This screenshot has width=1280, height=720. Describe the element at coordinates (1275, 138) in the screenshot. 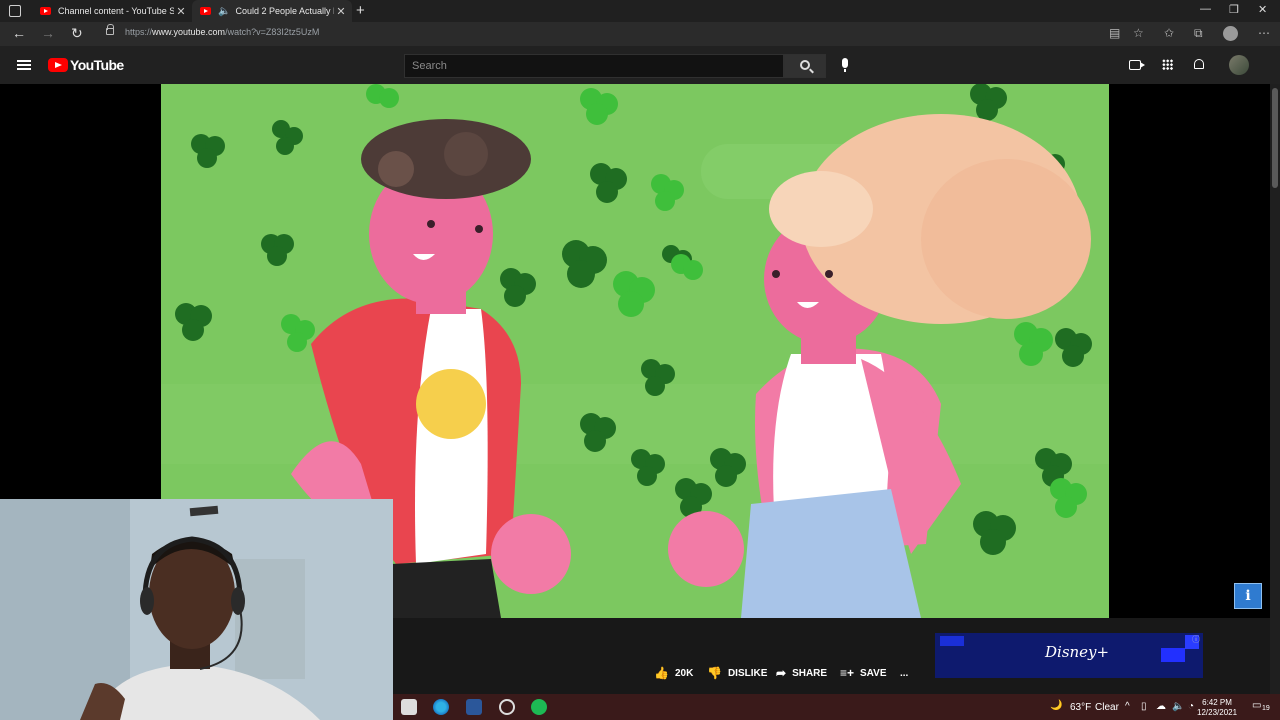

I see `scrollbar-thumb` at that location.